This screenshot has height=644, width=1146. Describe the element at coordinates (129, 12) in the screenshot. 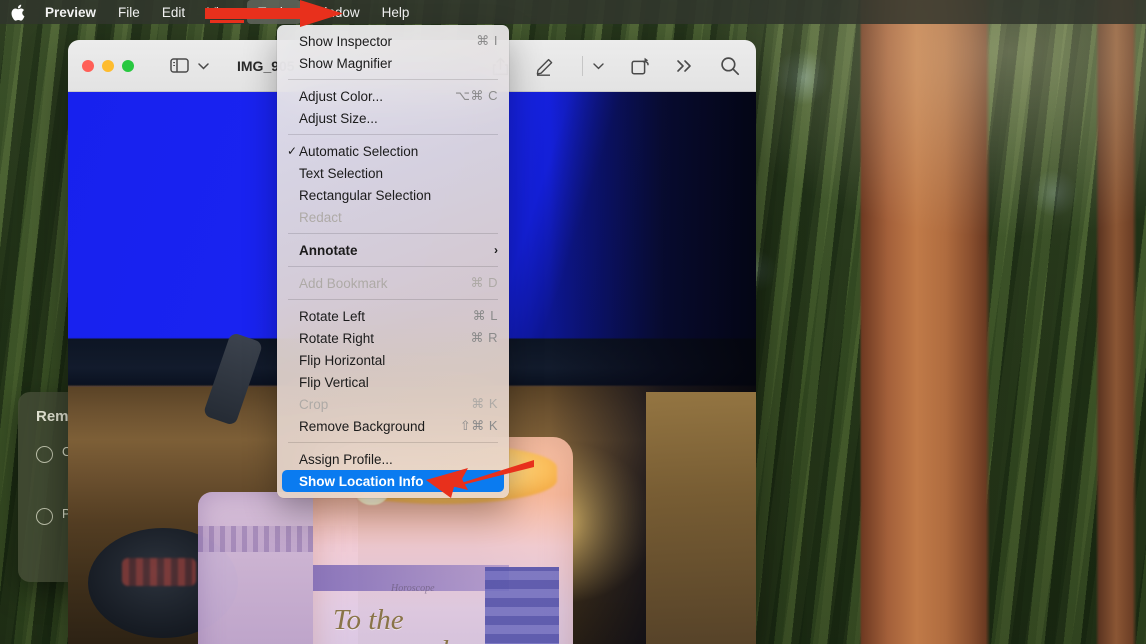

I see `menubar-item-file: File` at that location.